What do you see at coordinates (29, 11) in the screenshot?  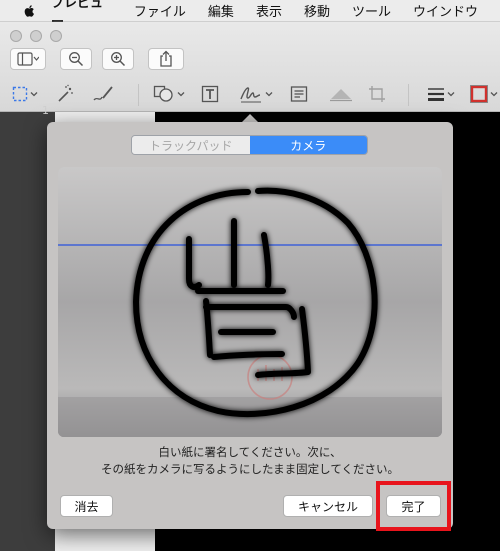 I see `apple-logo-icon` at bounding box center [29, 11].